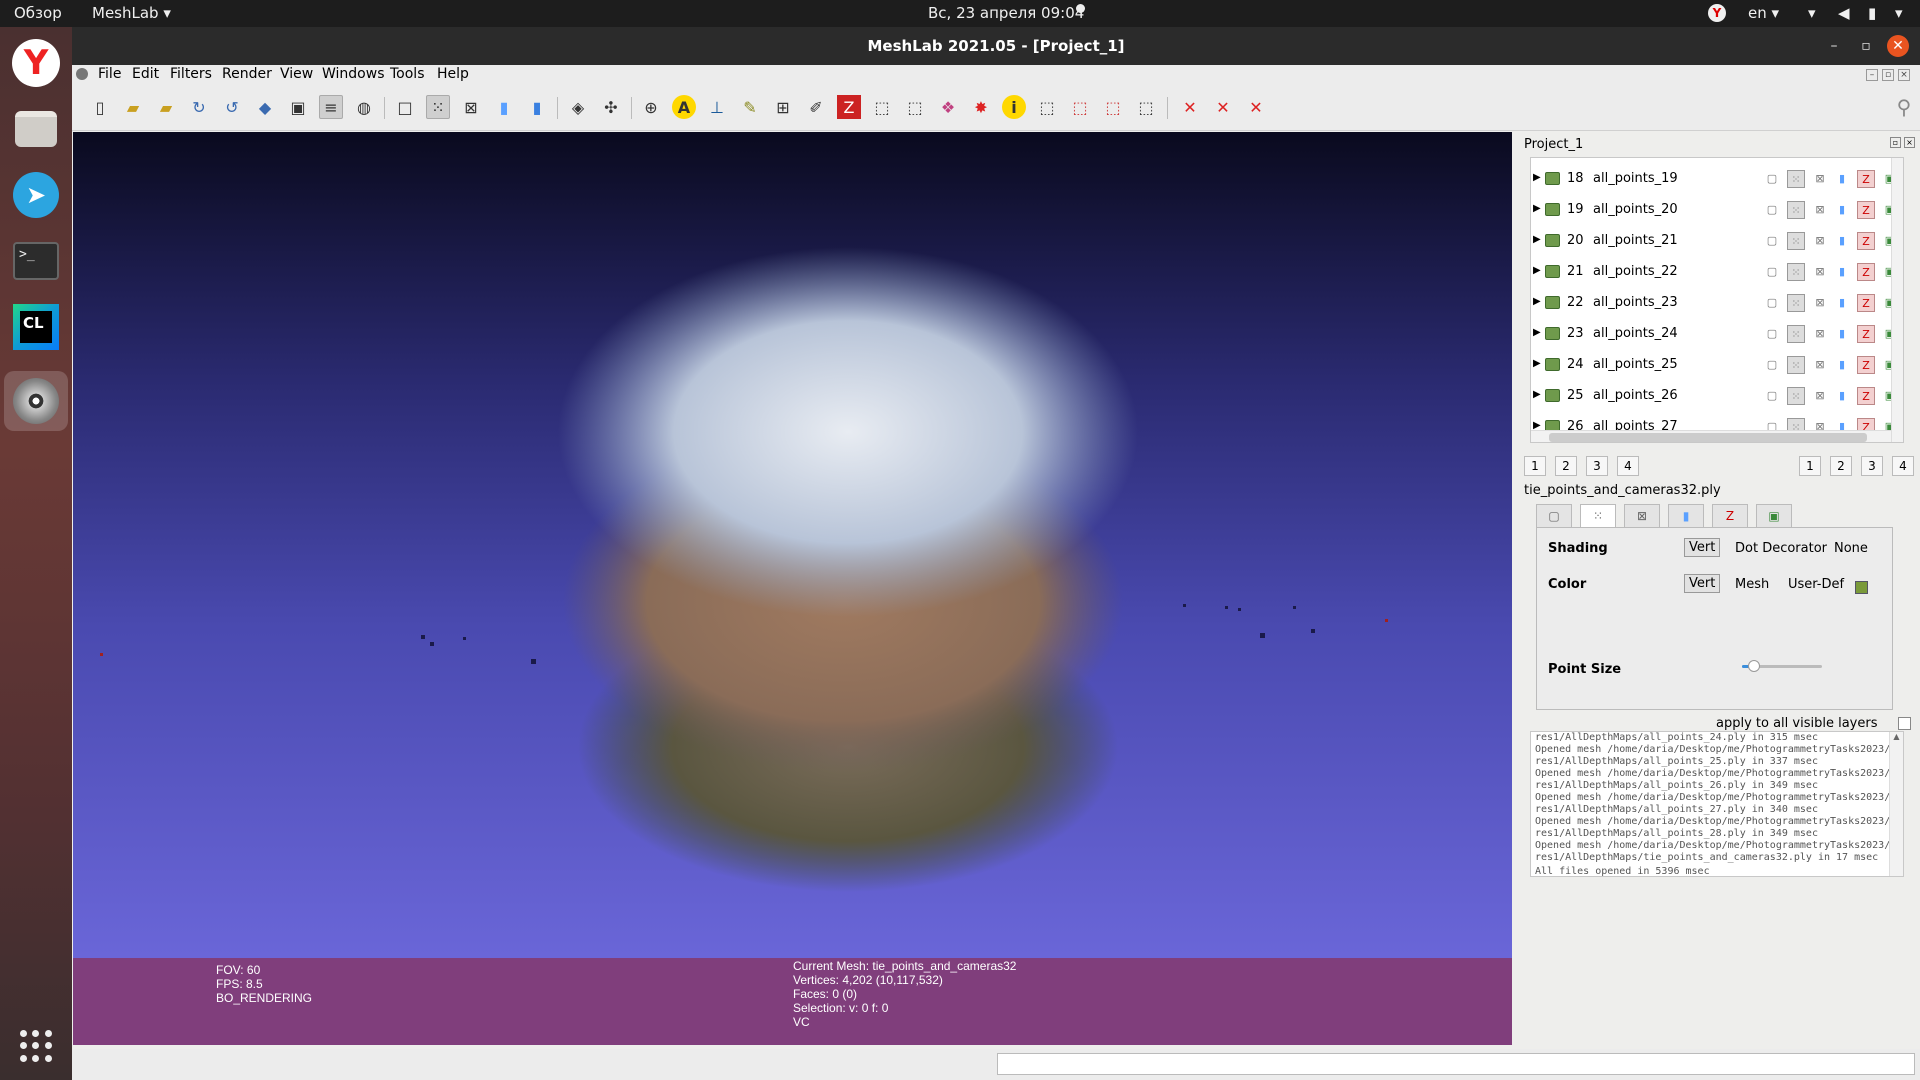 This screenshot has height=1080, width=1920. What do you see at coordinates (1713, 272) in the screenshot?
I see `layer-row: ▶ 21 all_points_22 ▢ ⁙ ⊠ ▮ Z ▣` at bounding box center [1713, 272].